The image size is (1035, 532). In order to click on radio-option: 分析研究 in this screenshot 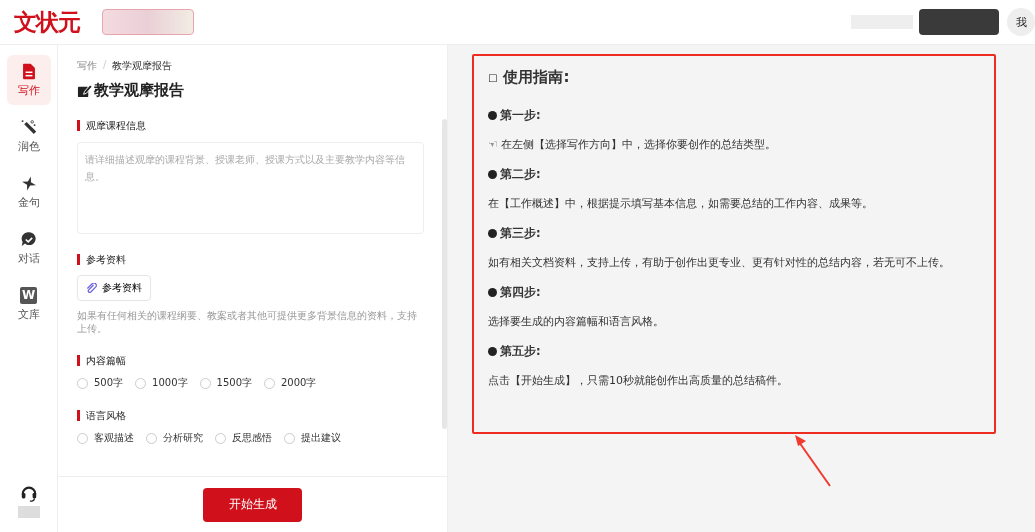, I will do `click(174, 438)`.